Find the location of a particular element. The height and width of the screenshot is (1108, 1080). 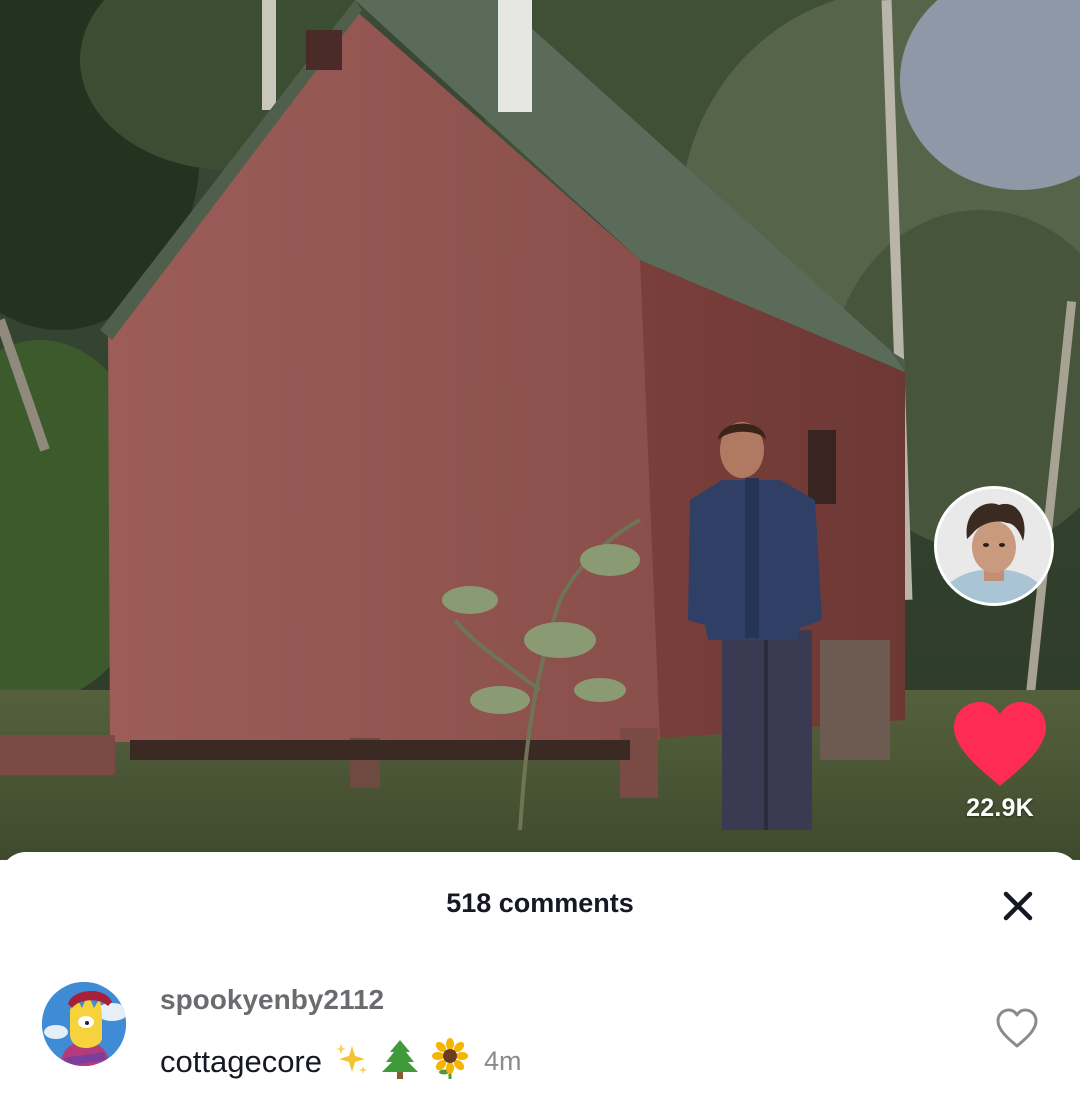

comment-body: cottagecore 4m is located at coordinates (341, 1061).